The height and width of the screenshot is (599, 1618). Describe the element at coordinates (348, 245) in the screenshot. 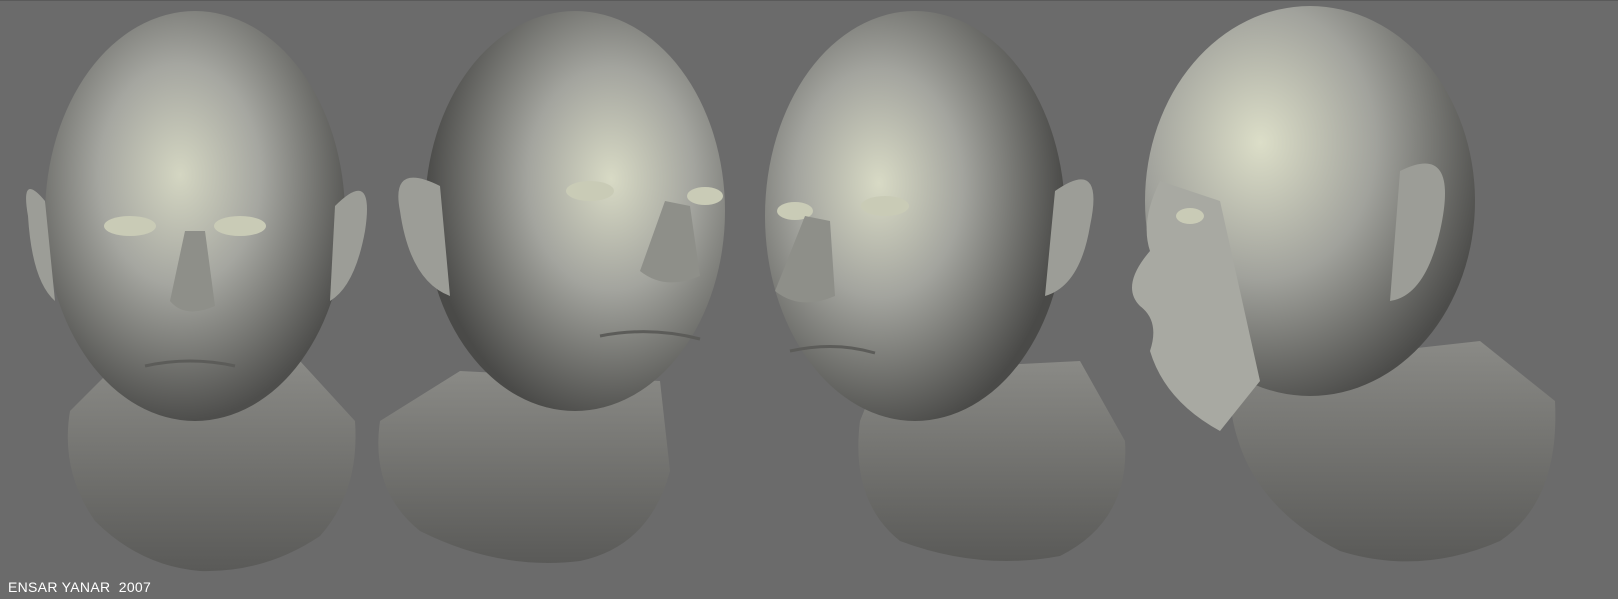

I see `bust-front-ear-right` at that location.